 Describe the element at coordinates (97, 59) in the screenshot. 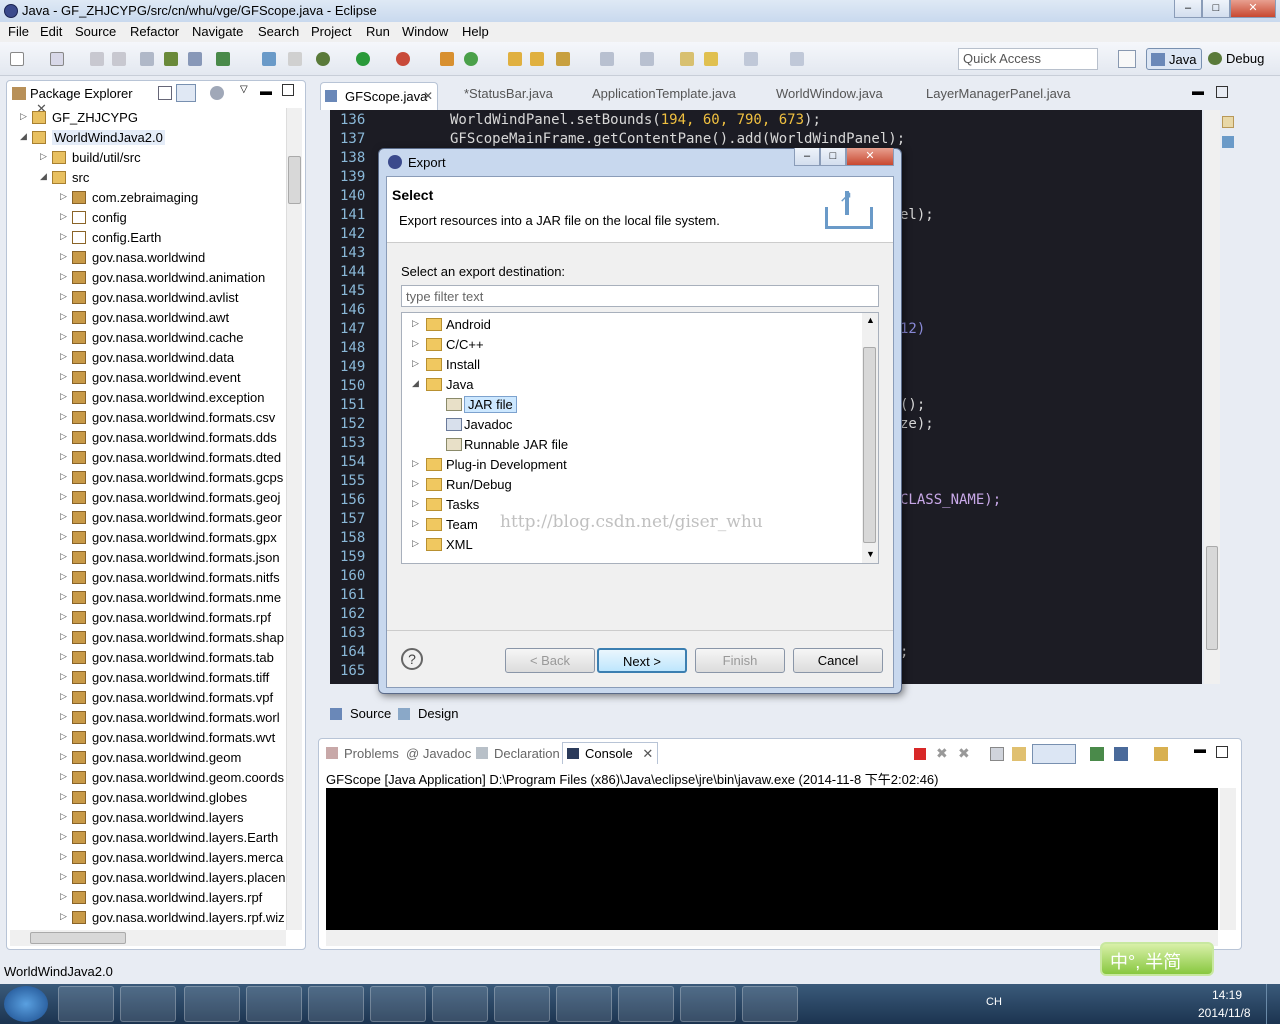

I see `save-icon` at that location.